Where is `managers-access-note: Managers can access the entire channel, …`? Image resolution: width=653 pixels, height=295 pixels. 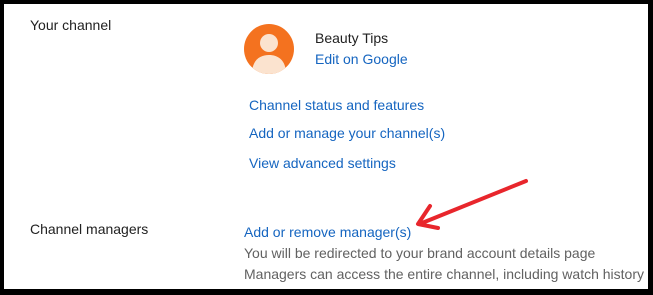
managers-access-note: Managers can access the entire channel, … is located at coordinates (444, 274).